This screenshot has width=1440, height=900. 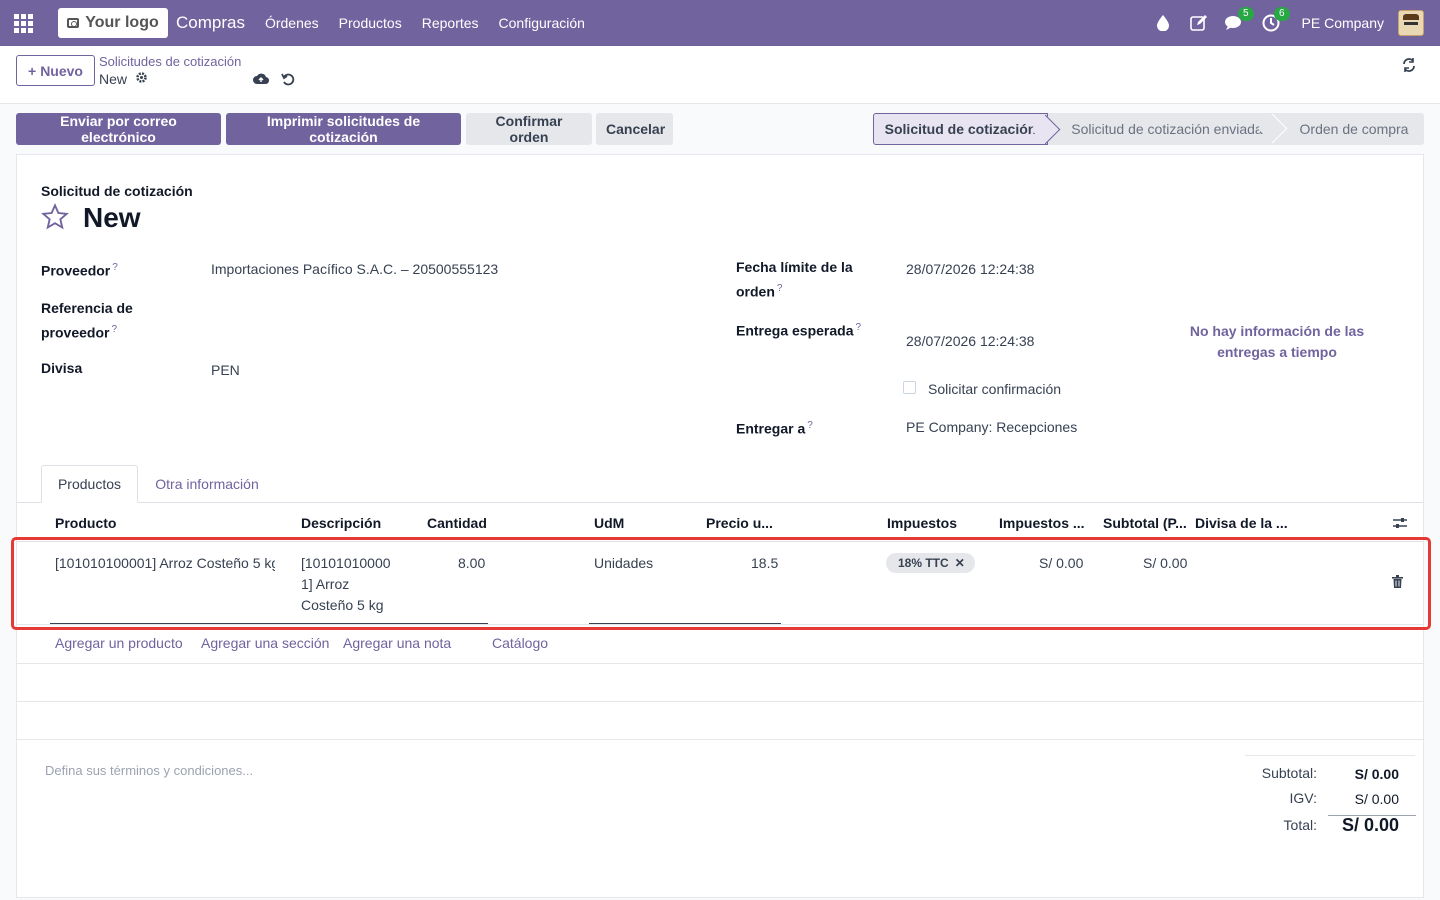 I want to click on activity-clock-icon: 6, so click(x=1275, y=20).